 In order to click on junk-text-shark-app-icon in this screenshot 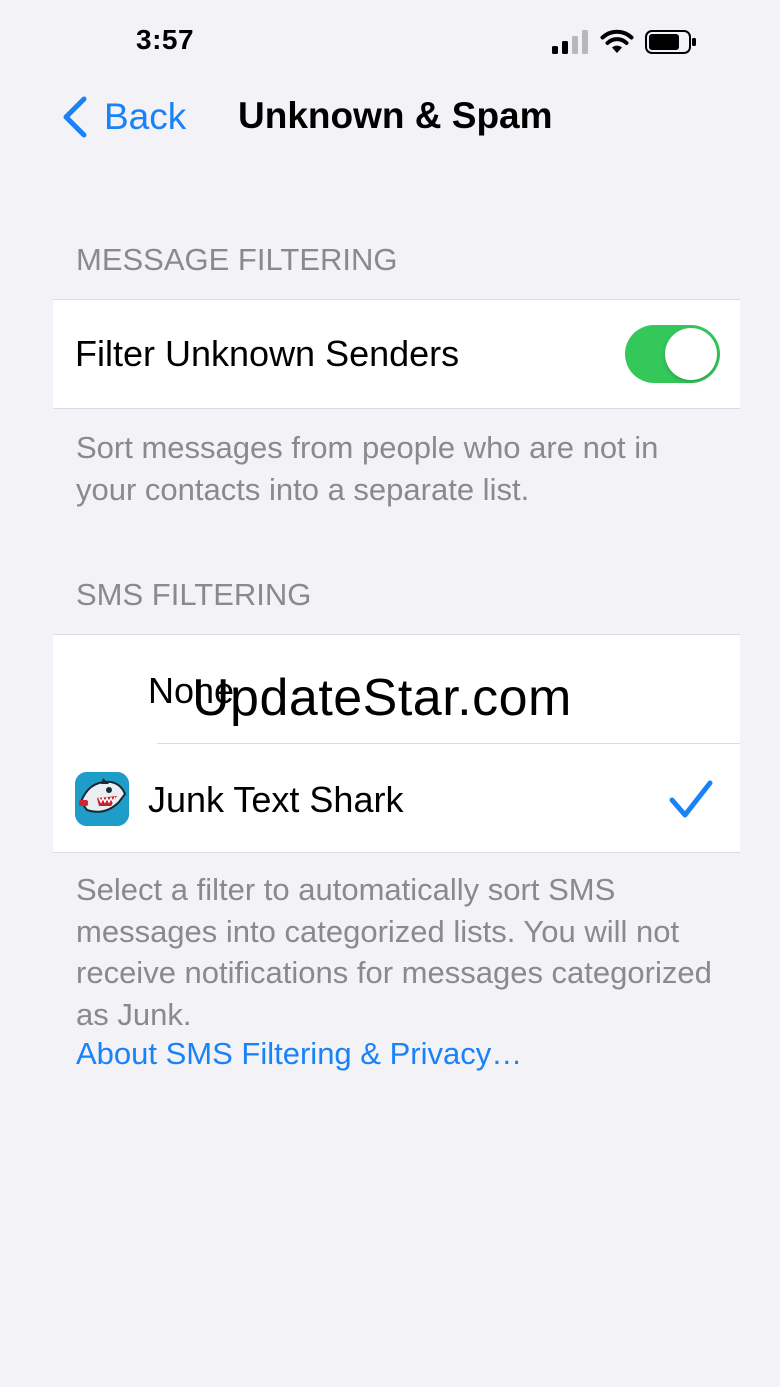, I will do `click(102, 799)`.